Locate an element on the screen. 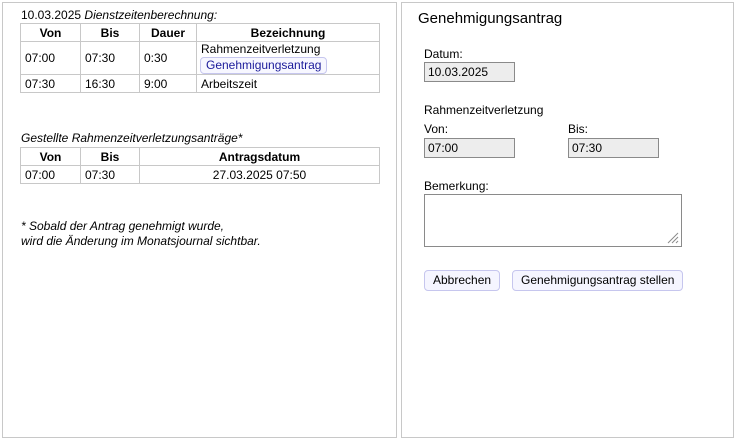 This screenshot has width=736, height=442. dienstzeiten-title: Dienstzeitenberechnung: is located at coordinates (151, 15).